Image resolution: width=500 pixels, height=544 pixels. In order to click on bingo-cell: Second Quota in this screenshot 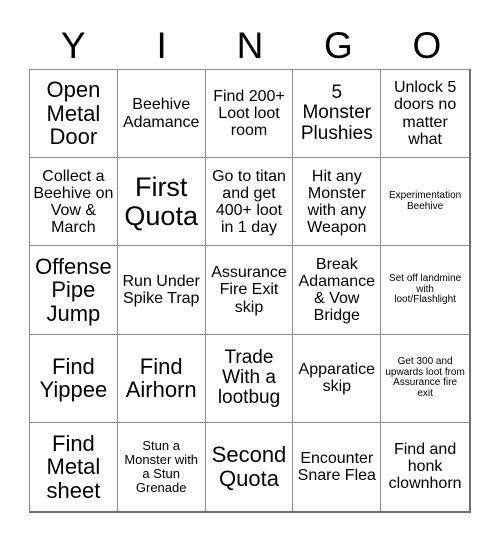, I will do `click(249, 466)`.